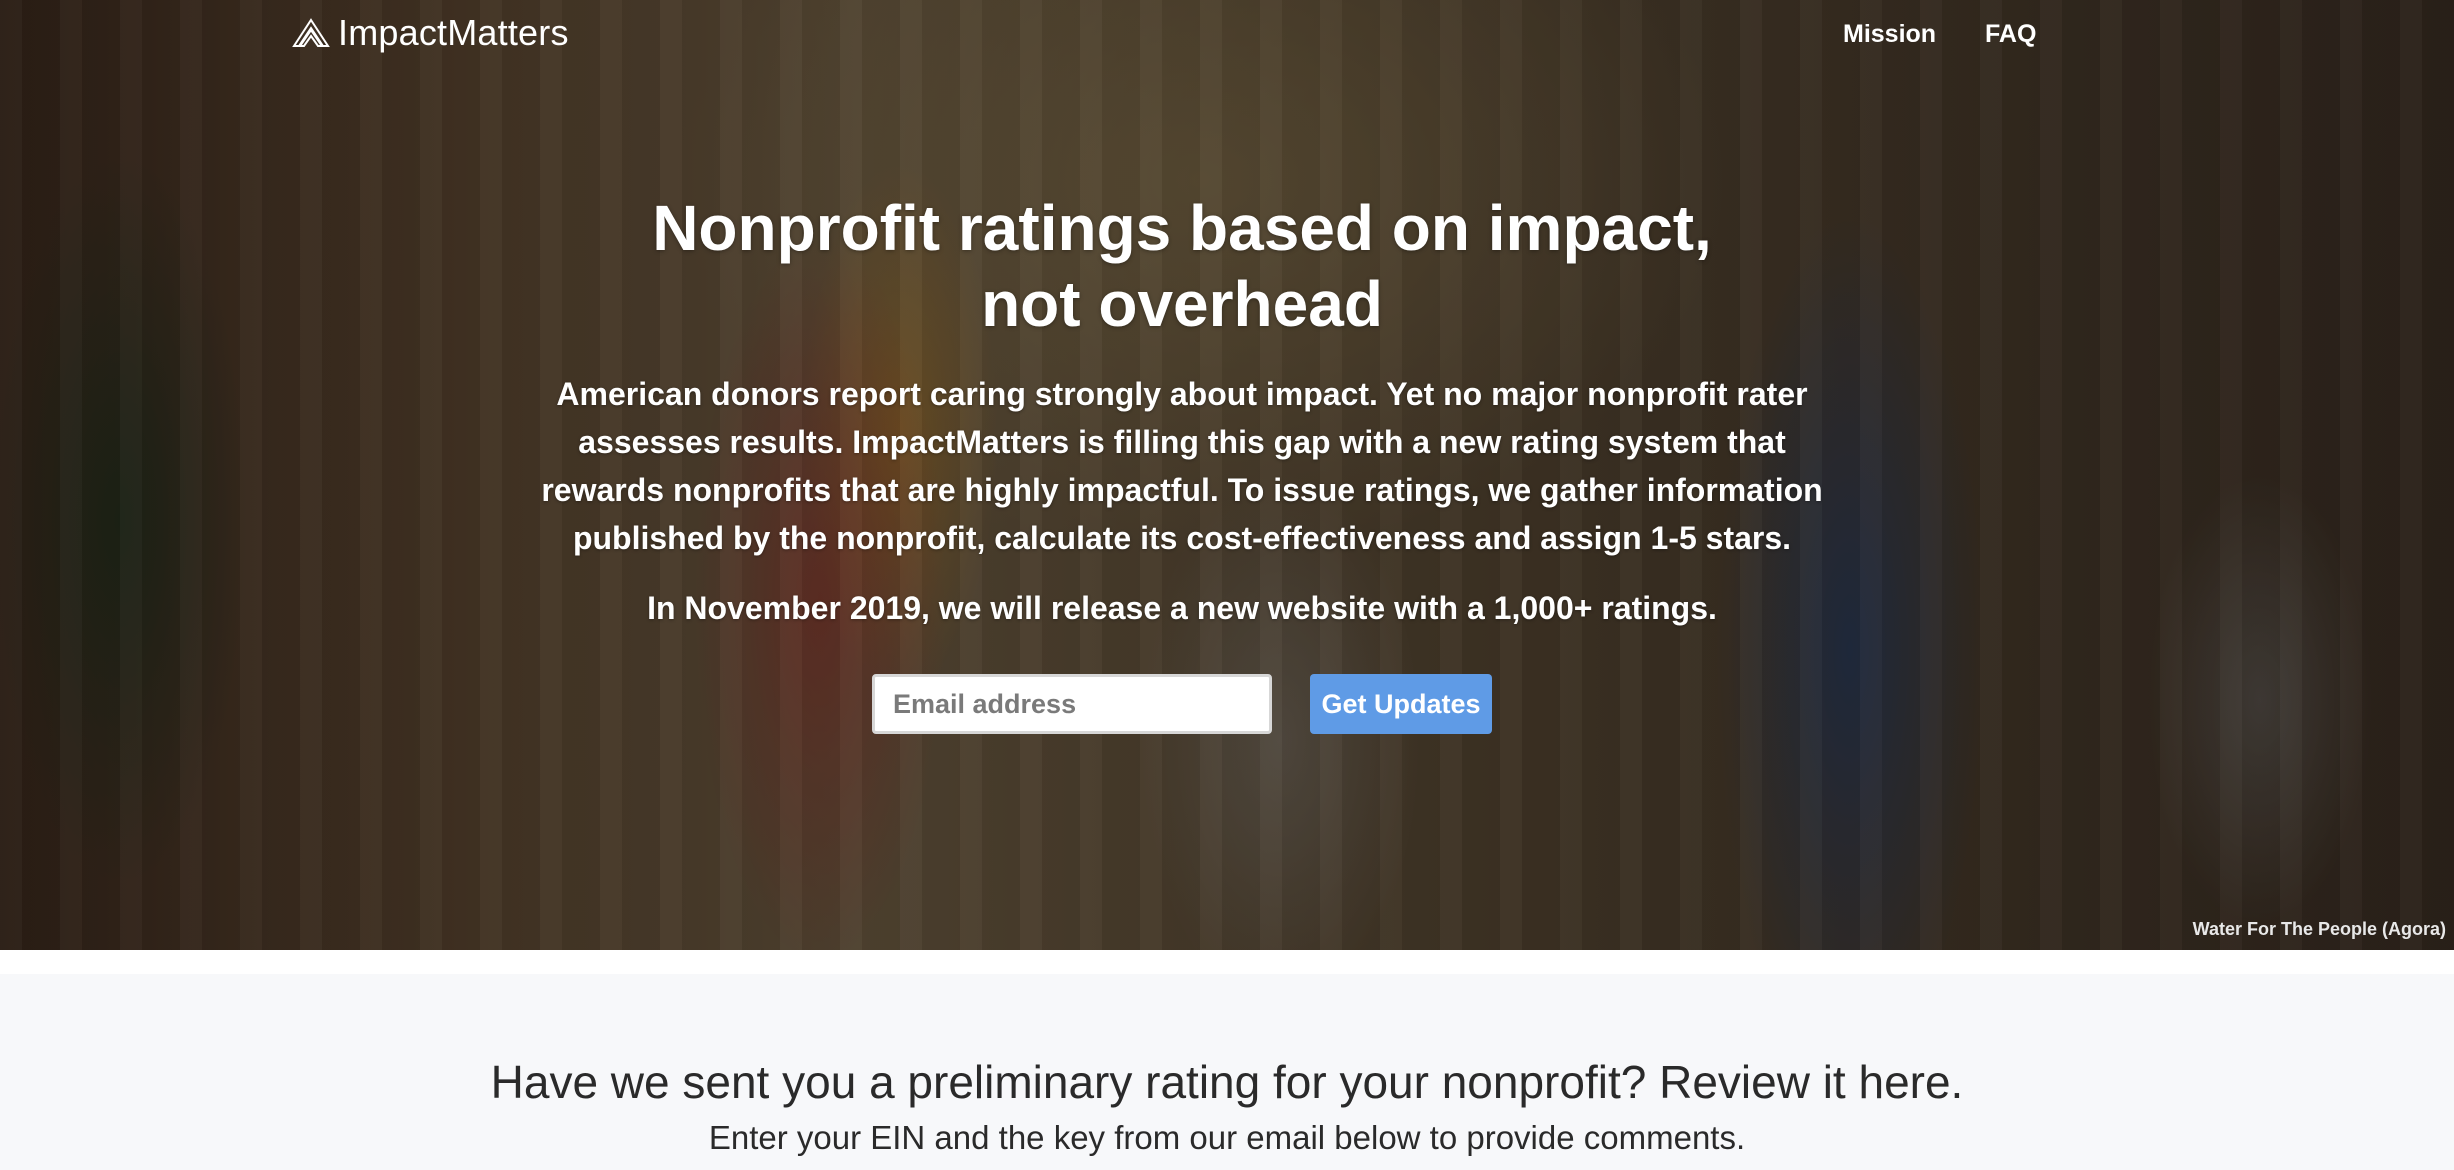 The width and height of the screenshot is (2454, 1170). I want to click on email-signup-form: Get Updates, so click(1182, 705).